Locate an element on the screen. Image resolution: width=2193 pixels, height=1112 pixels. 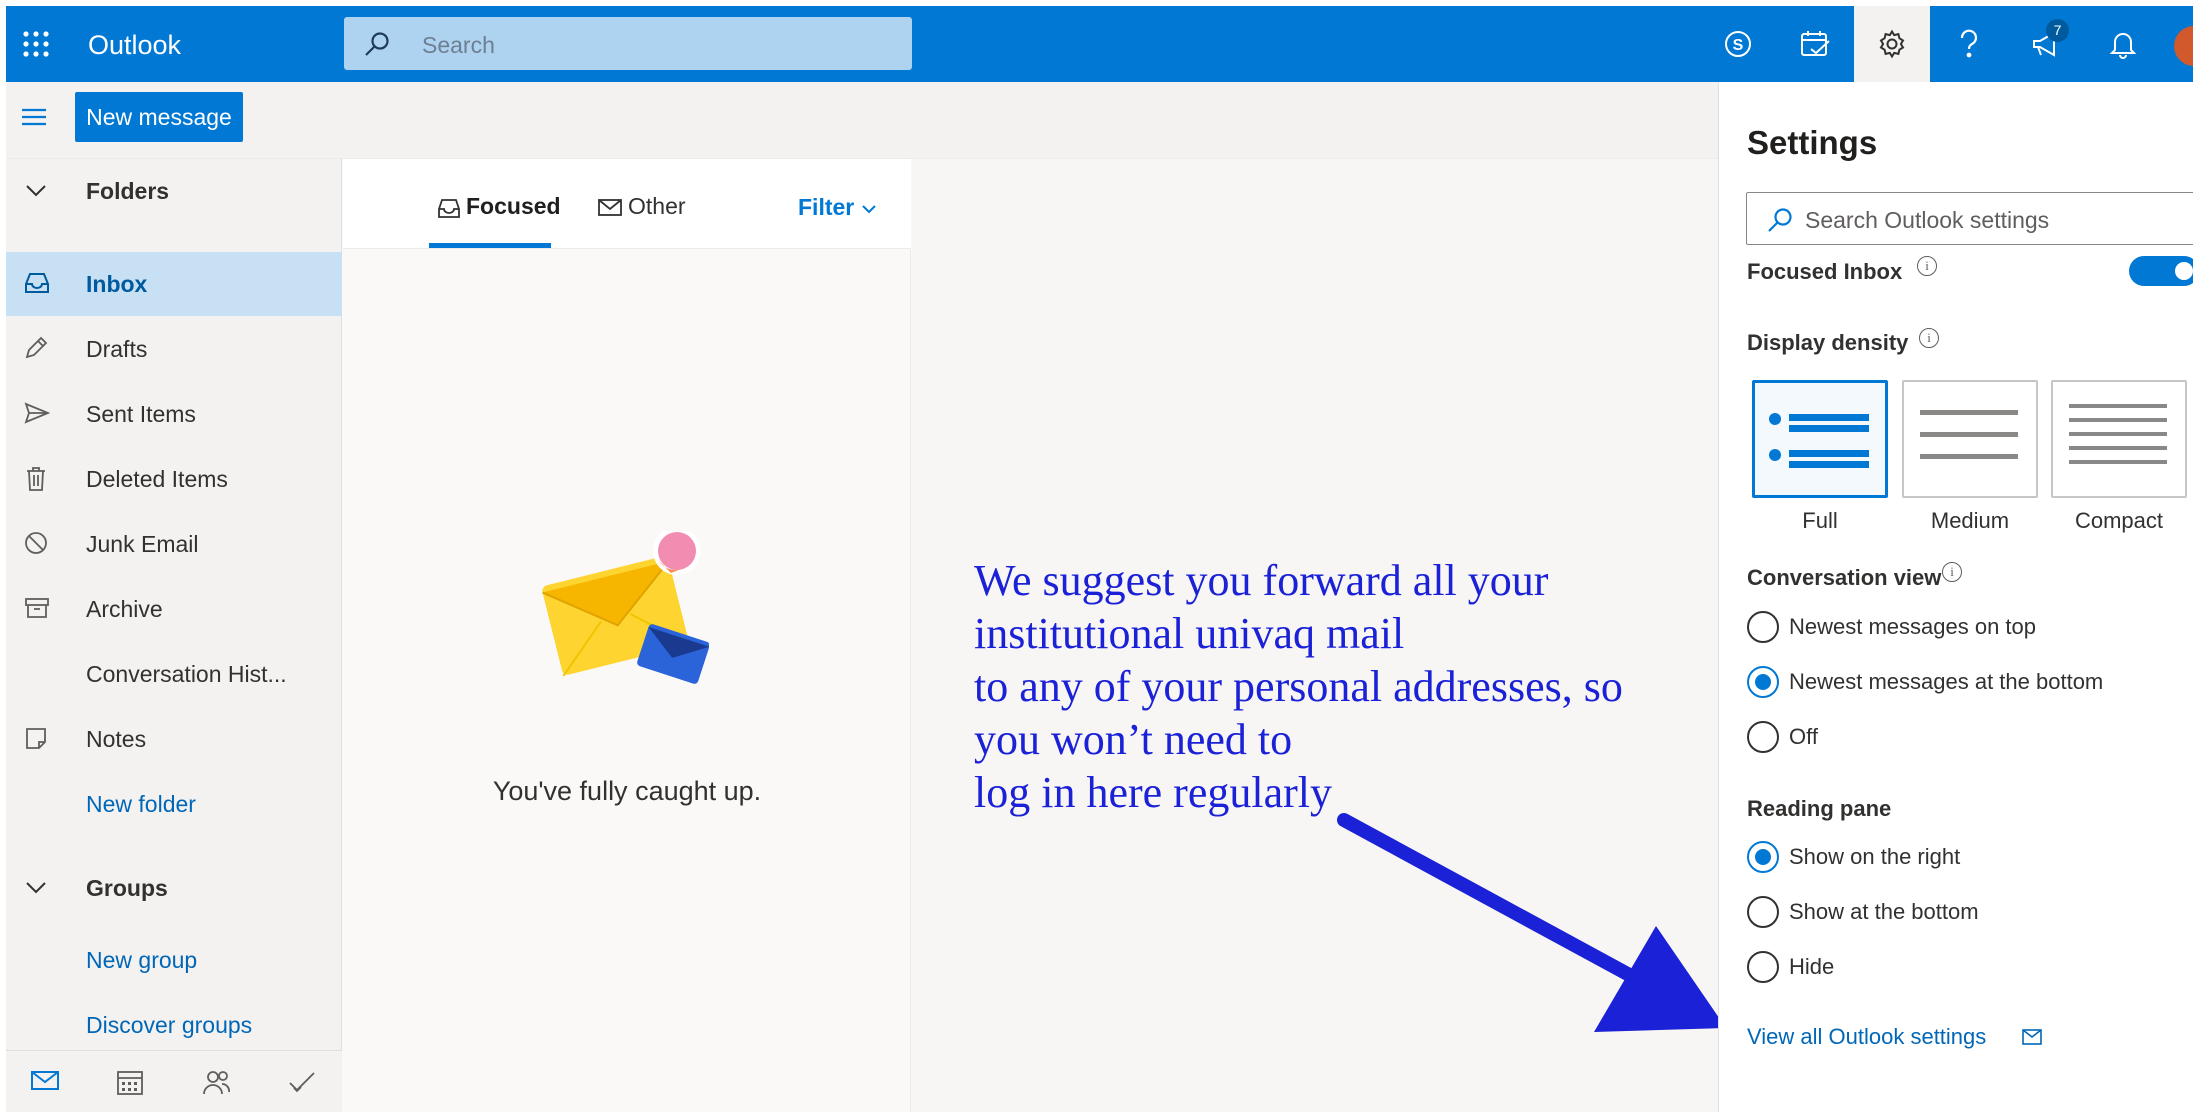
app-name: Outlook is located at coordinates (134, 45).